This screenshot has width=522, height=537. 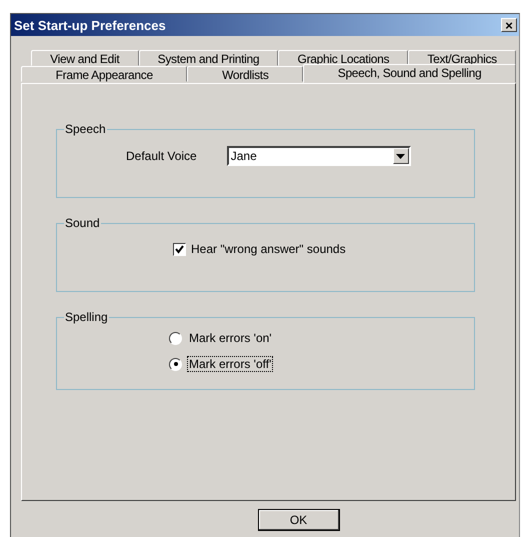 What do you see at coordinates (401, 156) in the screenshot?
I see `caret-icon` at bounding box center [401, 156].